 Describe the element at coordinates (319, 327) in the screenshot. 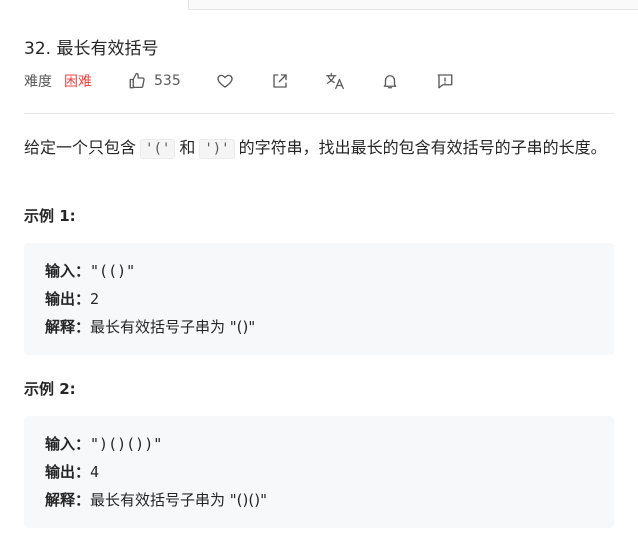

I see `example-1-explain-line: 解释：最长有效括号子串为 "()"` at that location.